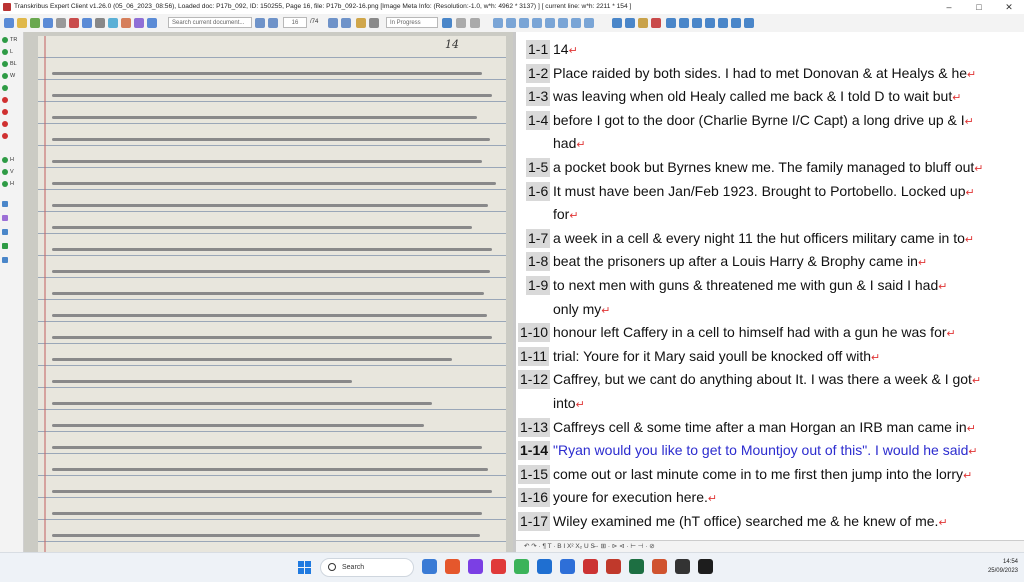 This screenshot has height=582, width=1024. I want to click on transcript-line: had↵, so click(770, 143).